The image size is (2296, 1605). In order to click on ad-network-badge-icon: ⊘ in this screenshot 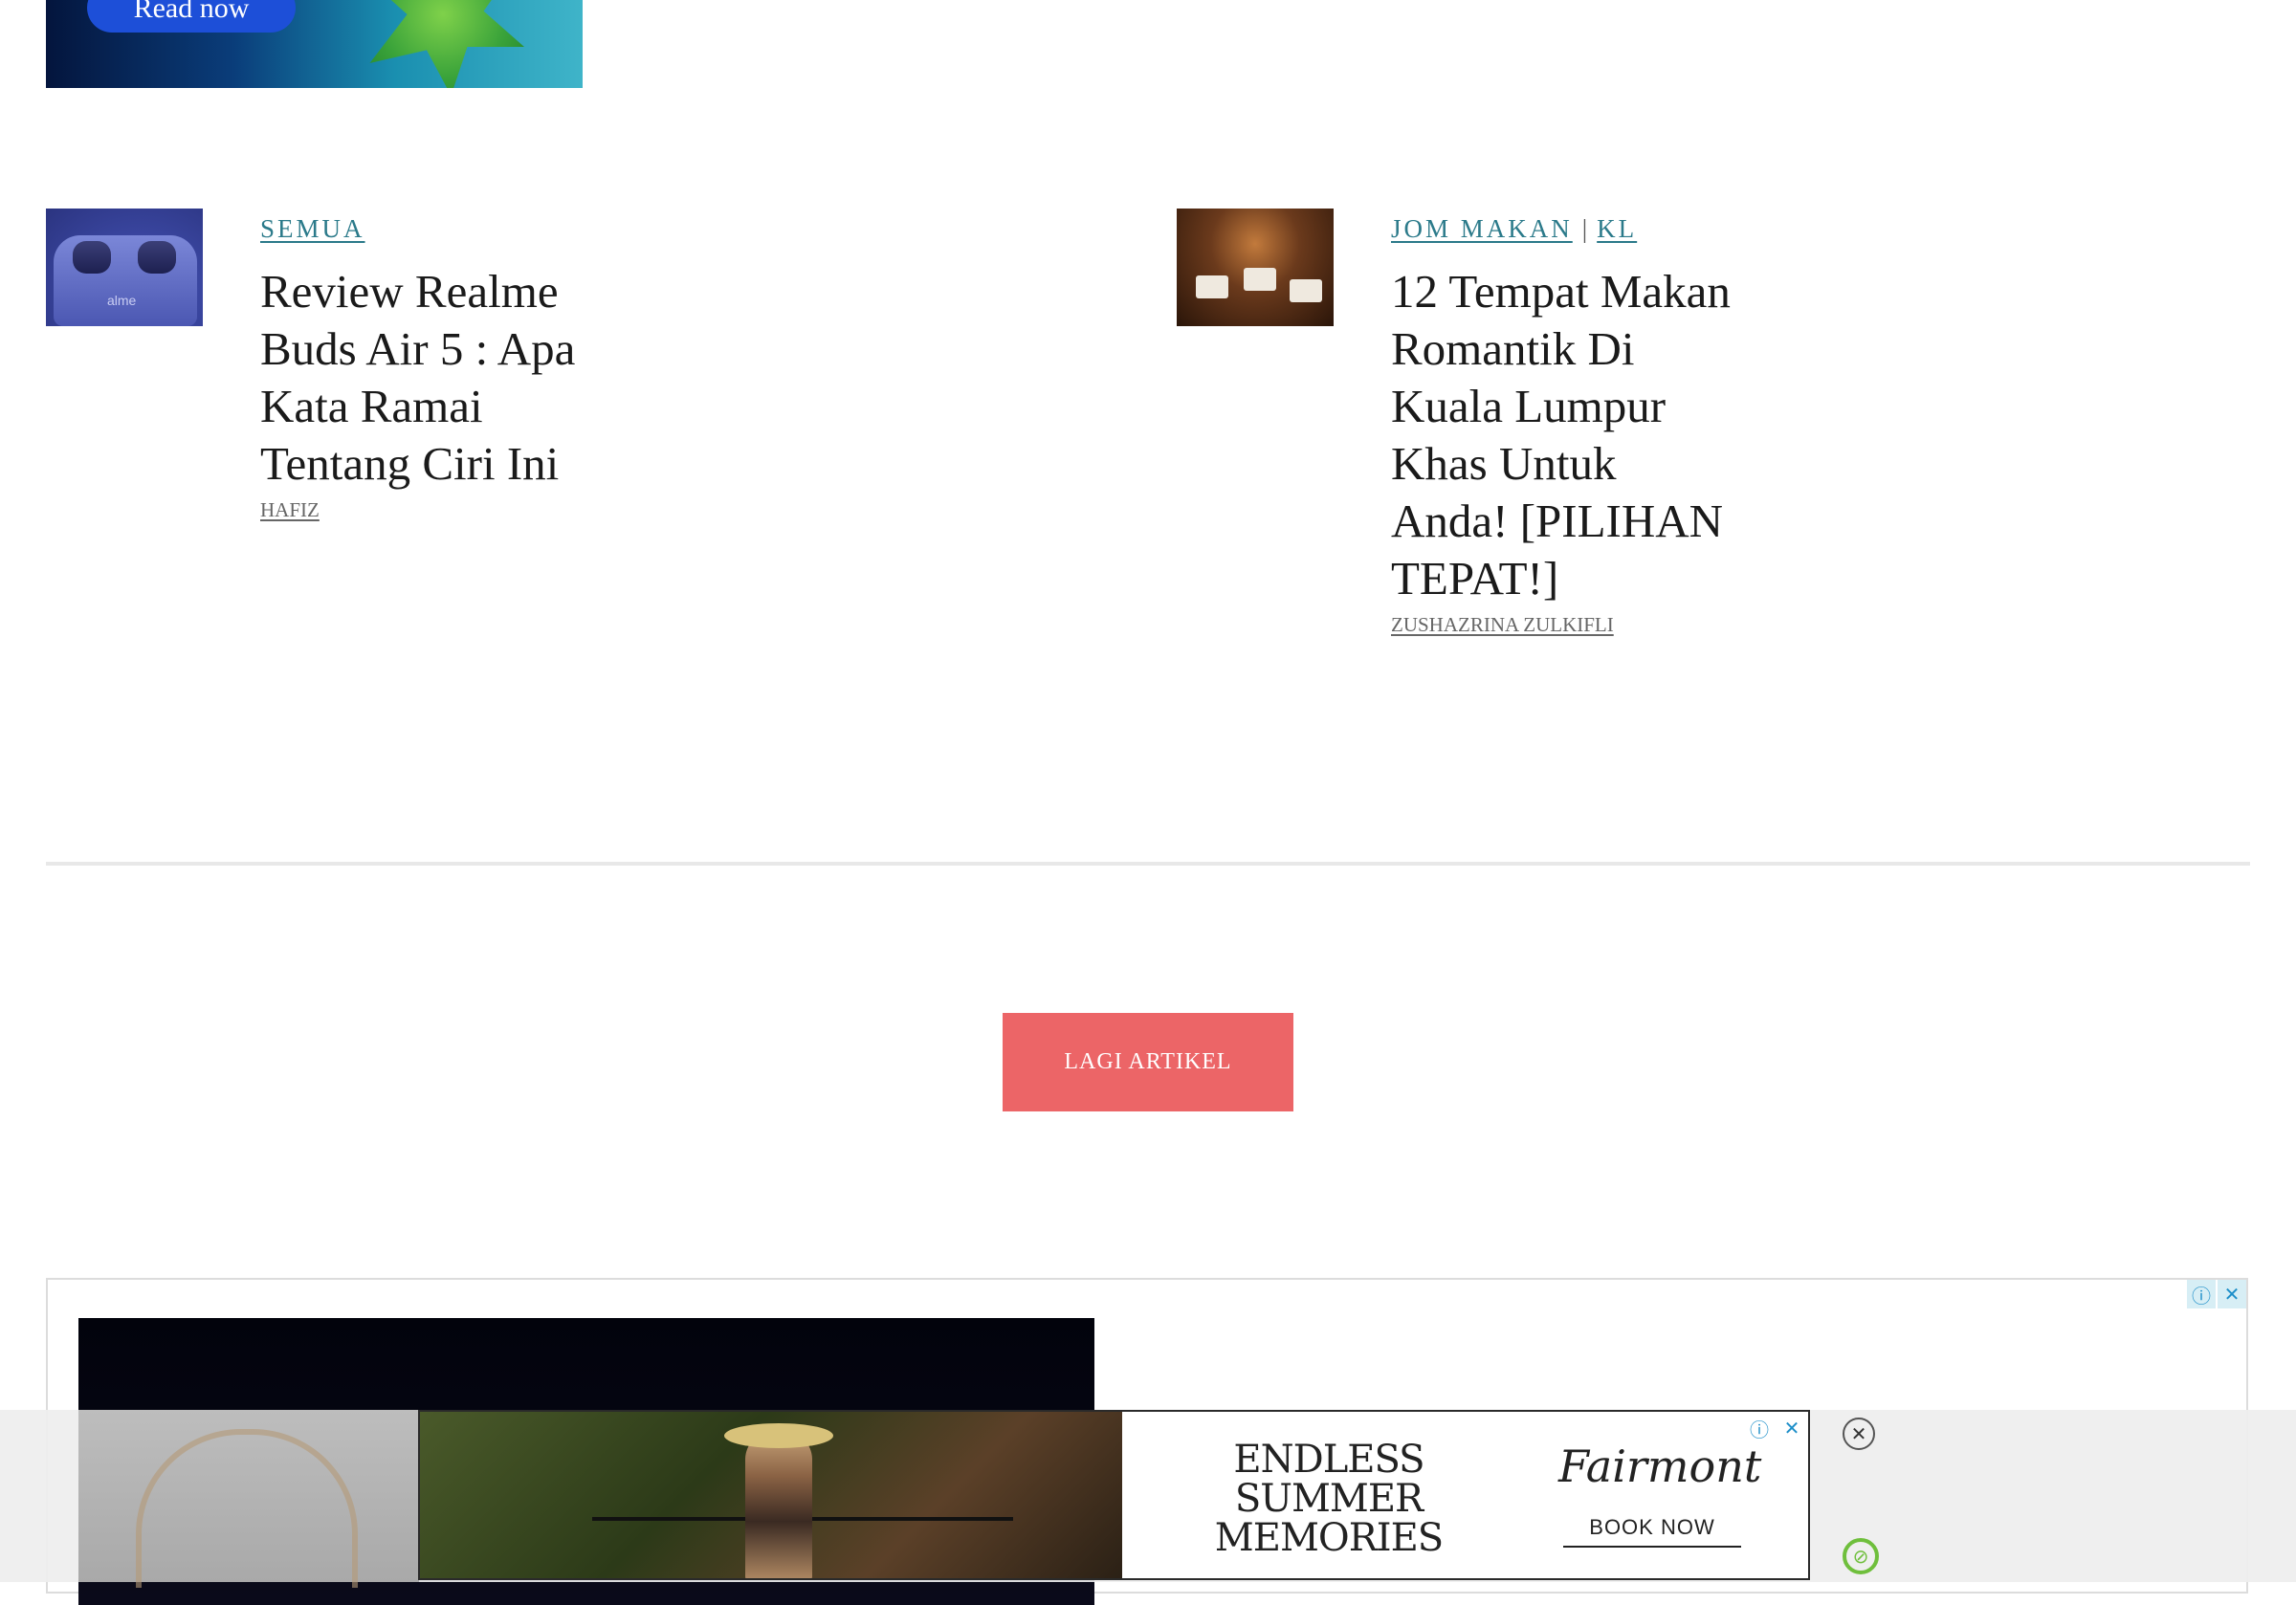, I will do `click(1861, 1556)`.